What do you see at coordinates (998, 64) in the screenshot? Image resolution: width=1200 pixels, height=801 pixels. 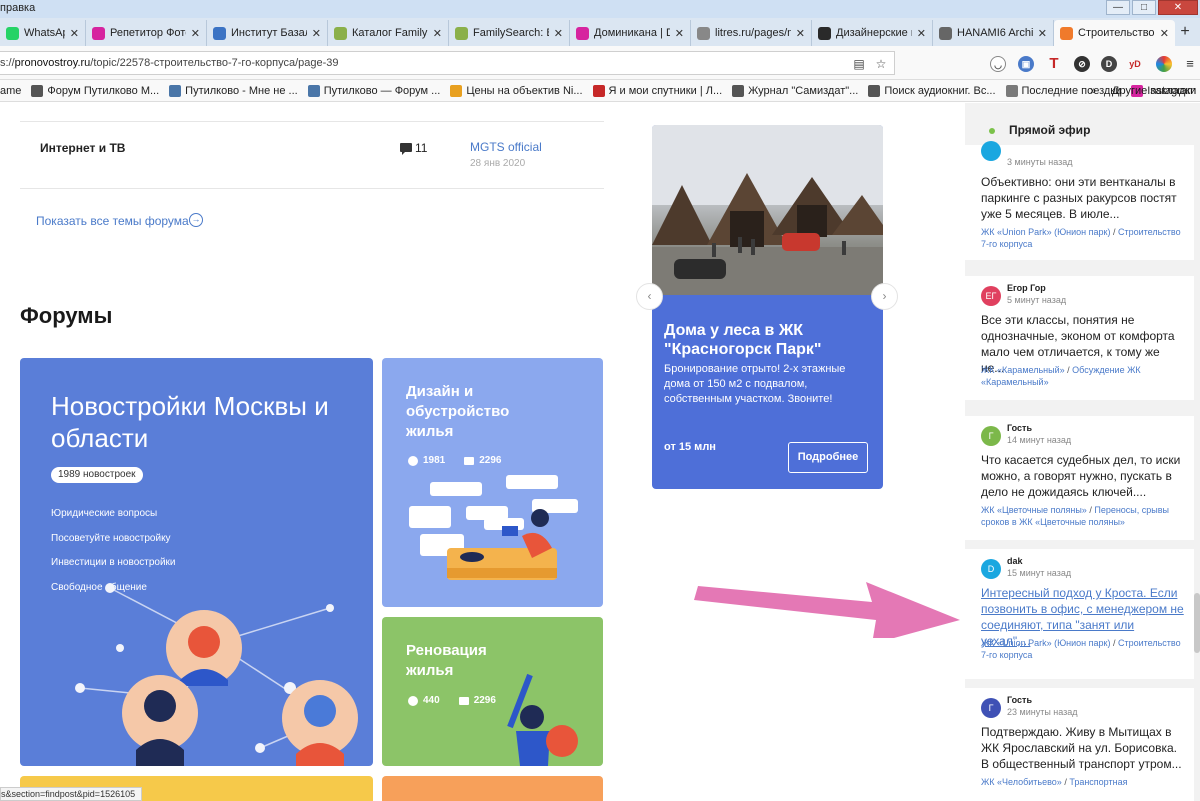 I see `pocket-icon: ◡` at bounding box center [998, 64].